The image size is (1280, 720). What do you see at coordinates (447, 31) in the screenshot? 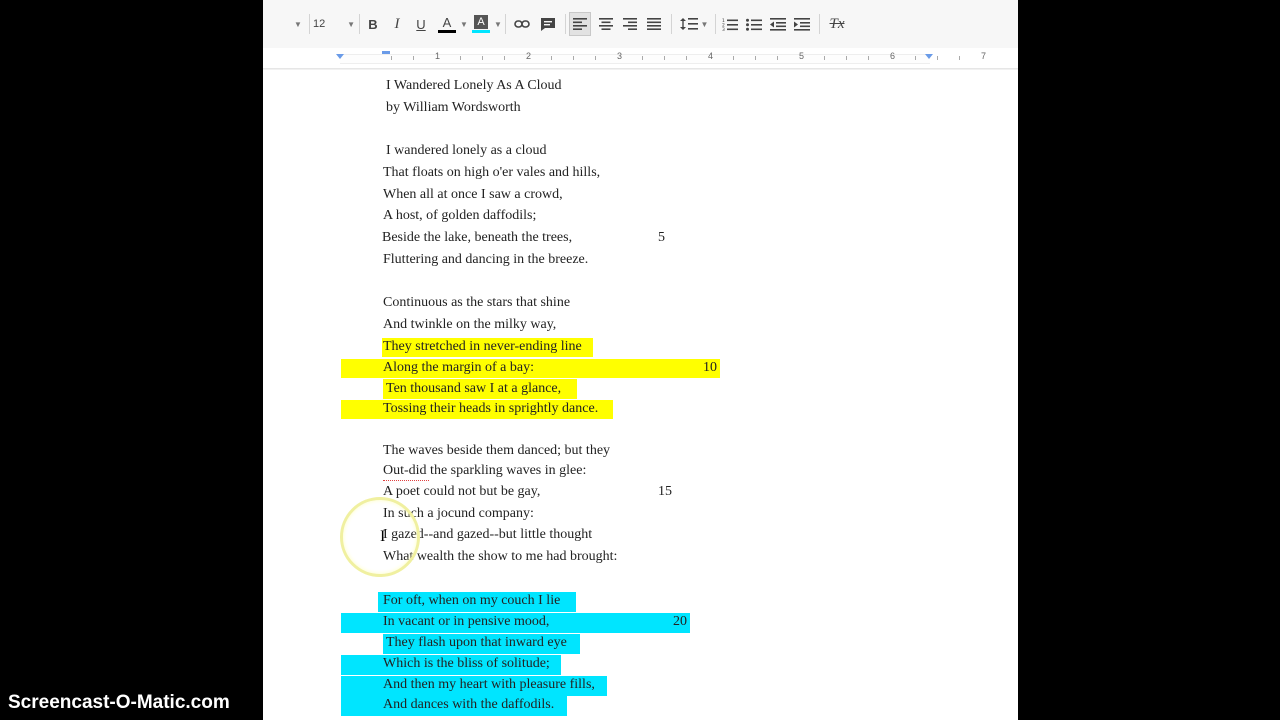
I see `text-color-bar` at bounding box center [447, 31].